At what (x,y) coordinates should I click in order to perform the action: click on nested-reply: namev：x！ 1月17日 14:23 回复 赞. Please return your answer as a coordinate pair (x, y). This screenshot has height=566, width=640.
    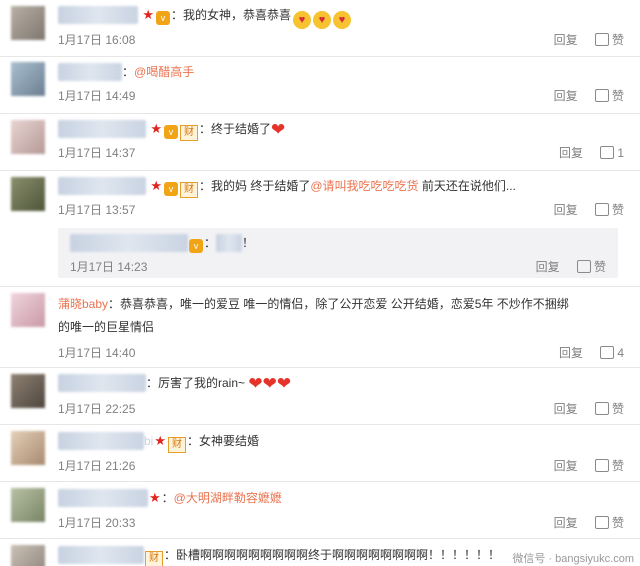
    Looking at the image, I should click on (338, 253).